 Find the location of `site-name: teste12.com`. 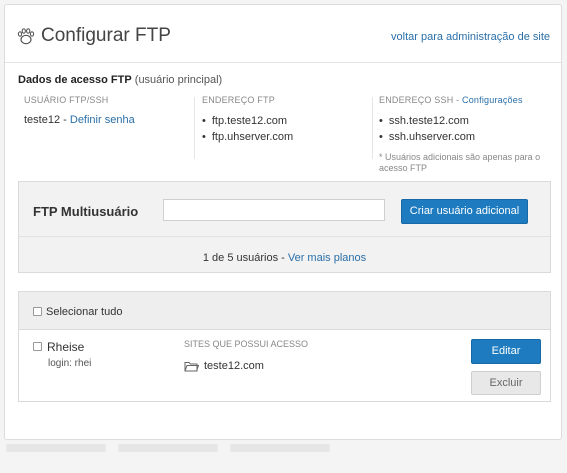

site-name: teste12.com is located at coordinates (234, 366).